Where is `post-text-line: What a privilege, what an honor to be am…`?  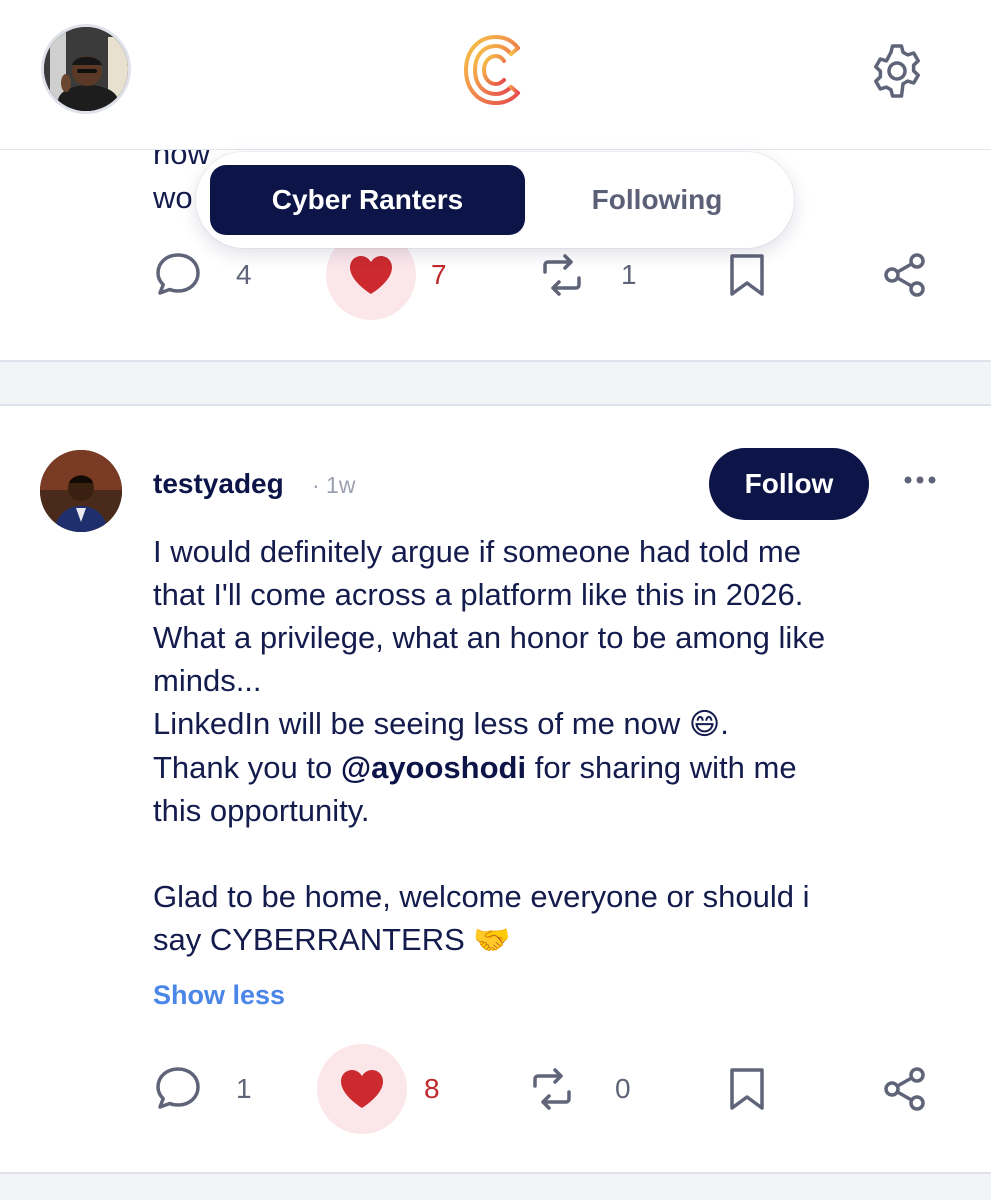 post-text-line: What a privilege, what an honor to be am… is located at coordinates (489, 637).